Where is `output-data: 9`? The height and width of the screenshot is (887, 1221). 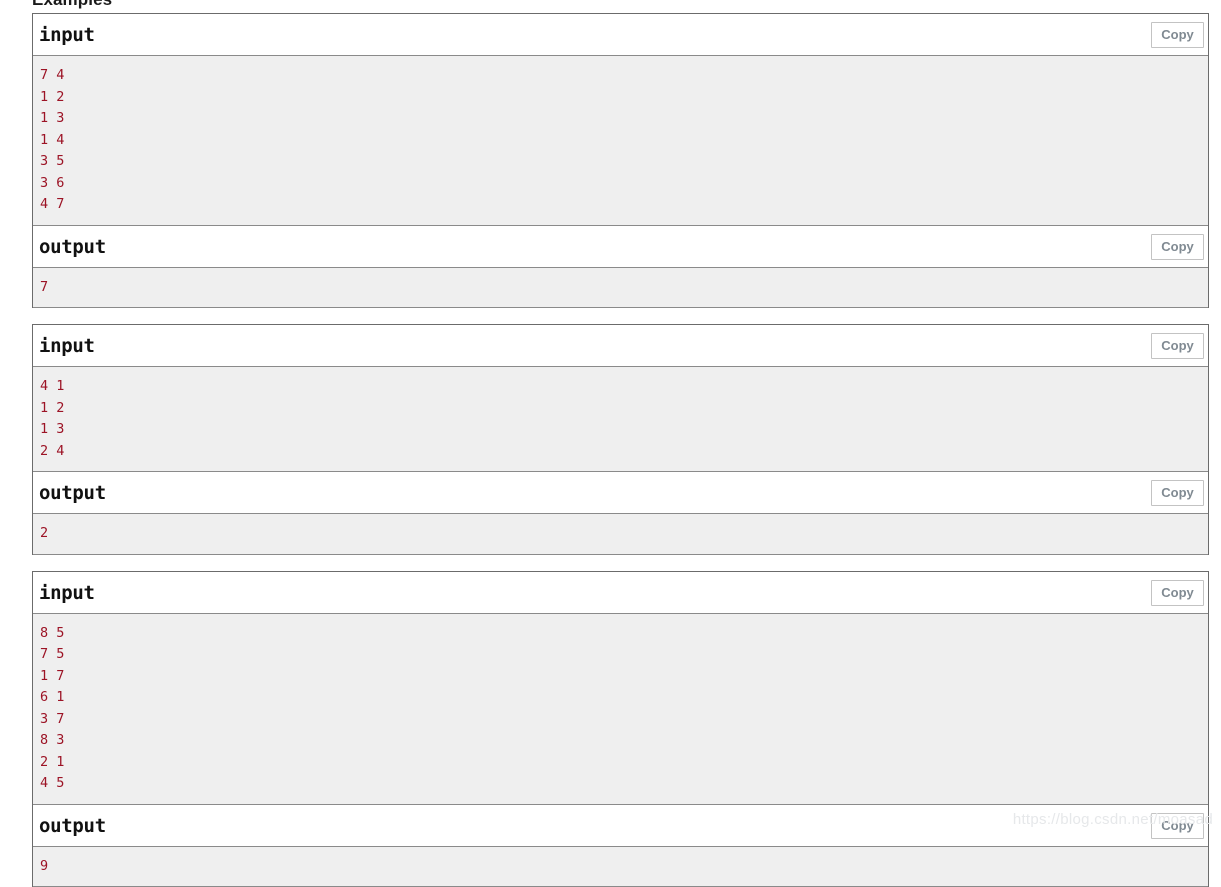 output-data: 9 is located at coordinates (620, 867).